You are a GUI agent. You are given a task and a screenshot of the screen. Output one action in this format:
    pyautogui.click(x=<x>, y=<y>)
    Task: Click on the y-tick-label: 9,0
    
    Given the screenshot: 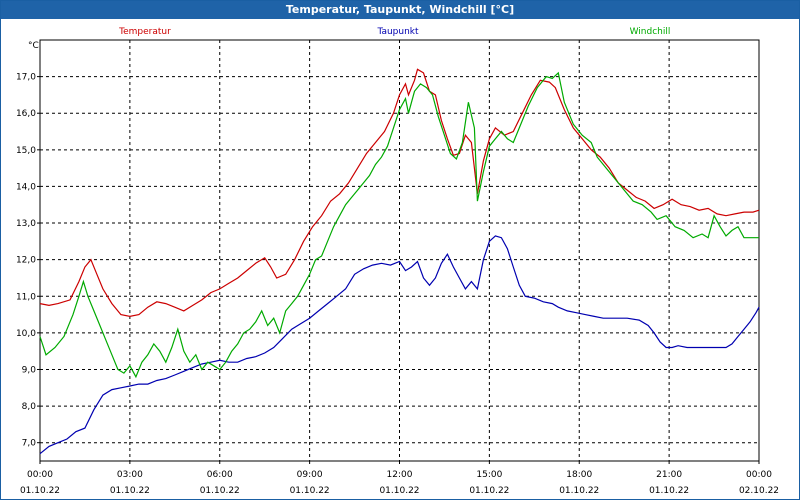 What is the action you would take?
    pyautogui.click(x=29, y=370)
    